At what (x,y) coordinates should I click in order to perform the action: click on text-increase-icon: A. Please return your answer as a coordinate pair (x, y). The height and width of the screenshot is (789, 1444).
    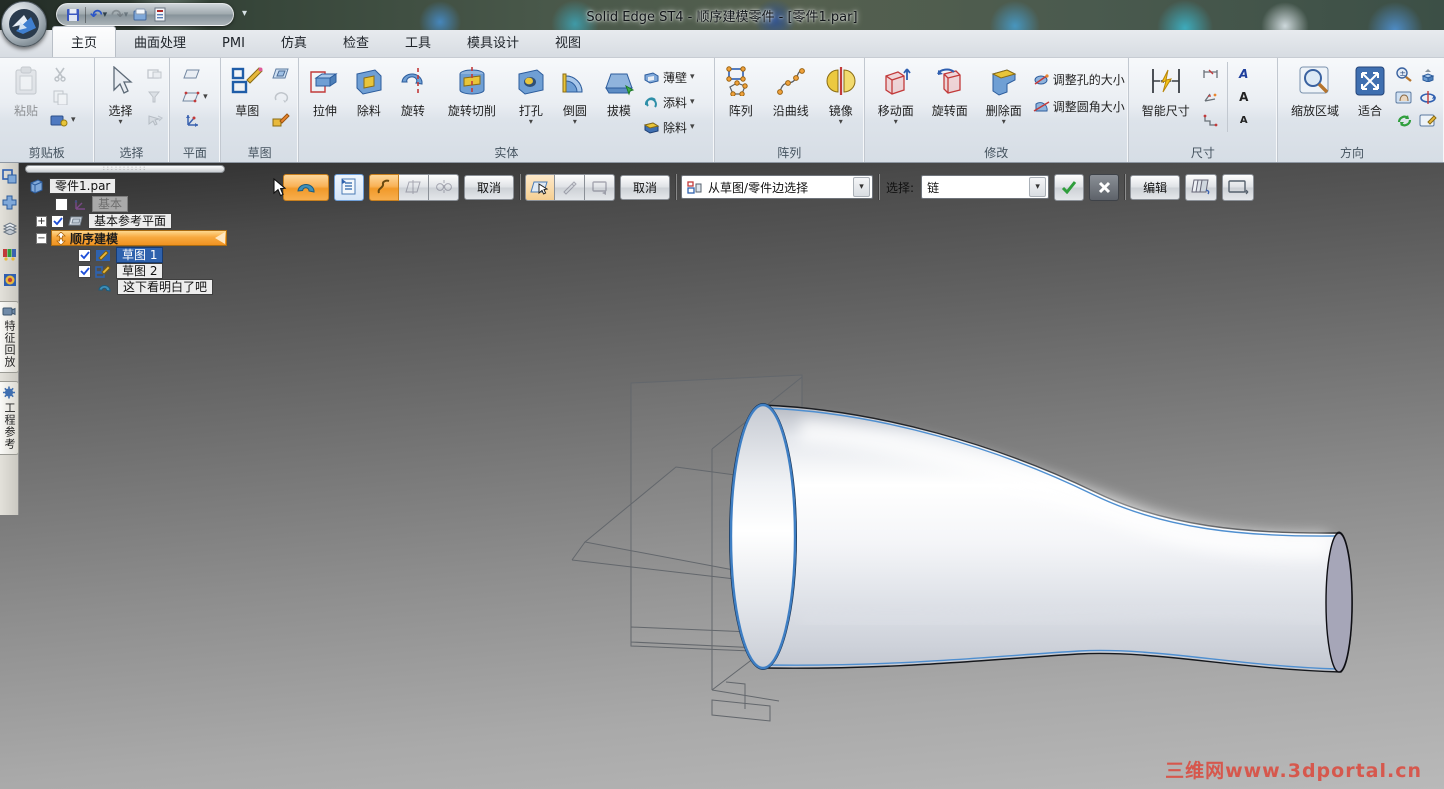
    Looking at the image, I should click on (1244, 97).